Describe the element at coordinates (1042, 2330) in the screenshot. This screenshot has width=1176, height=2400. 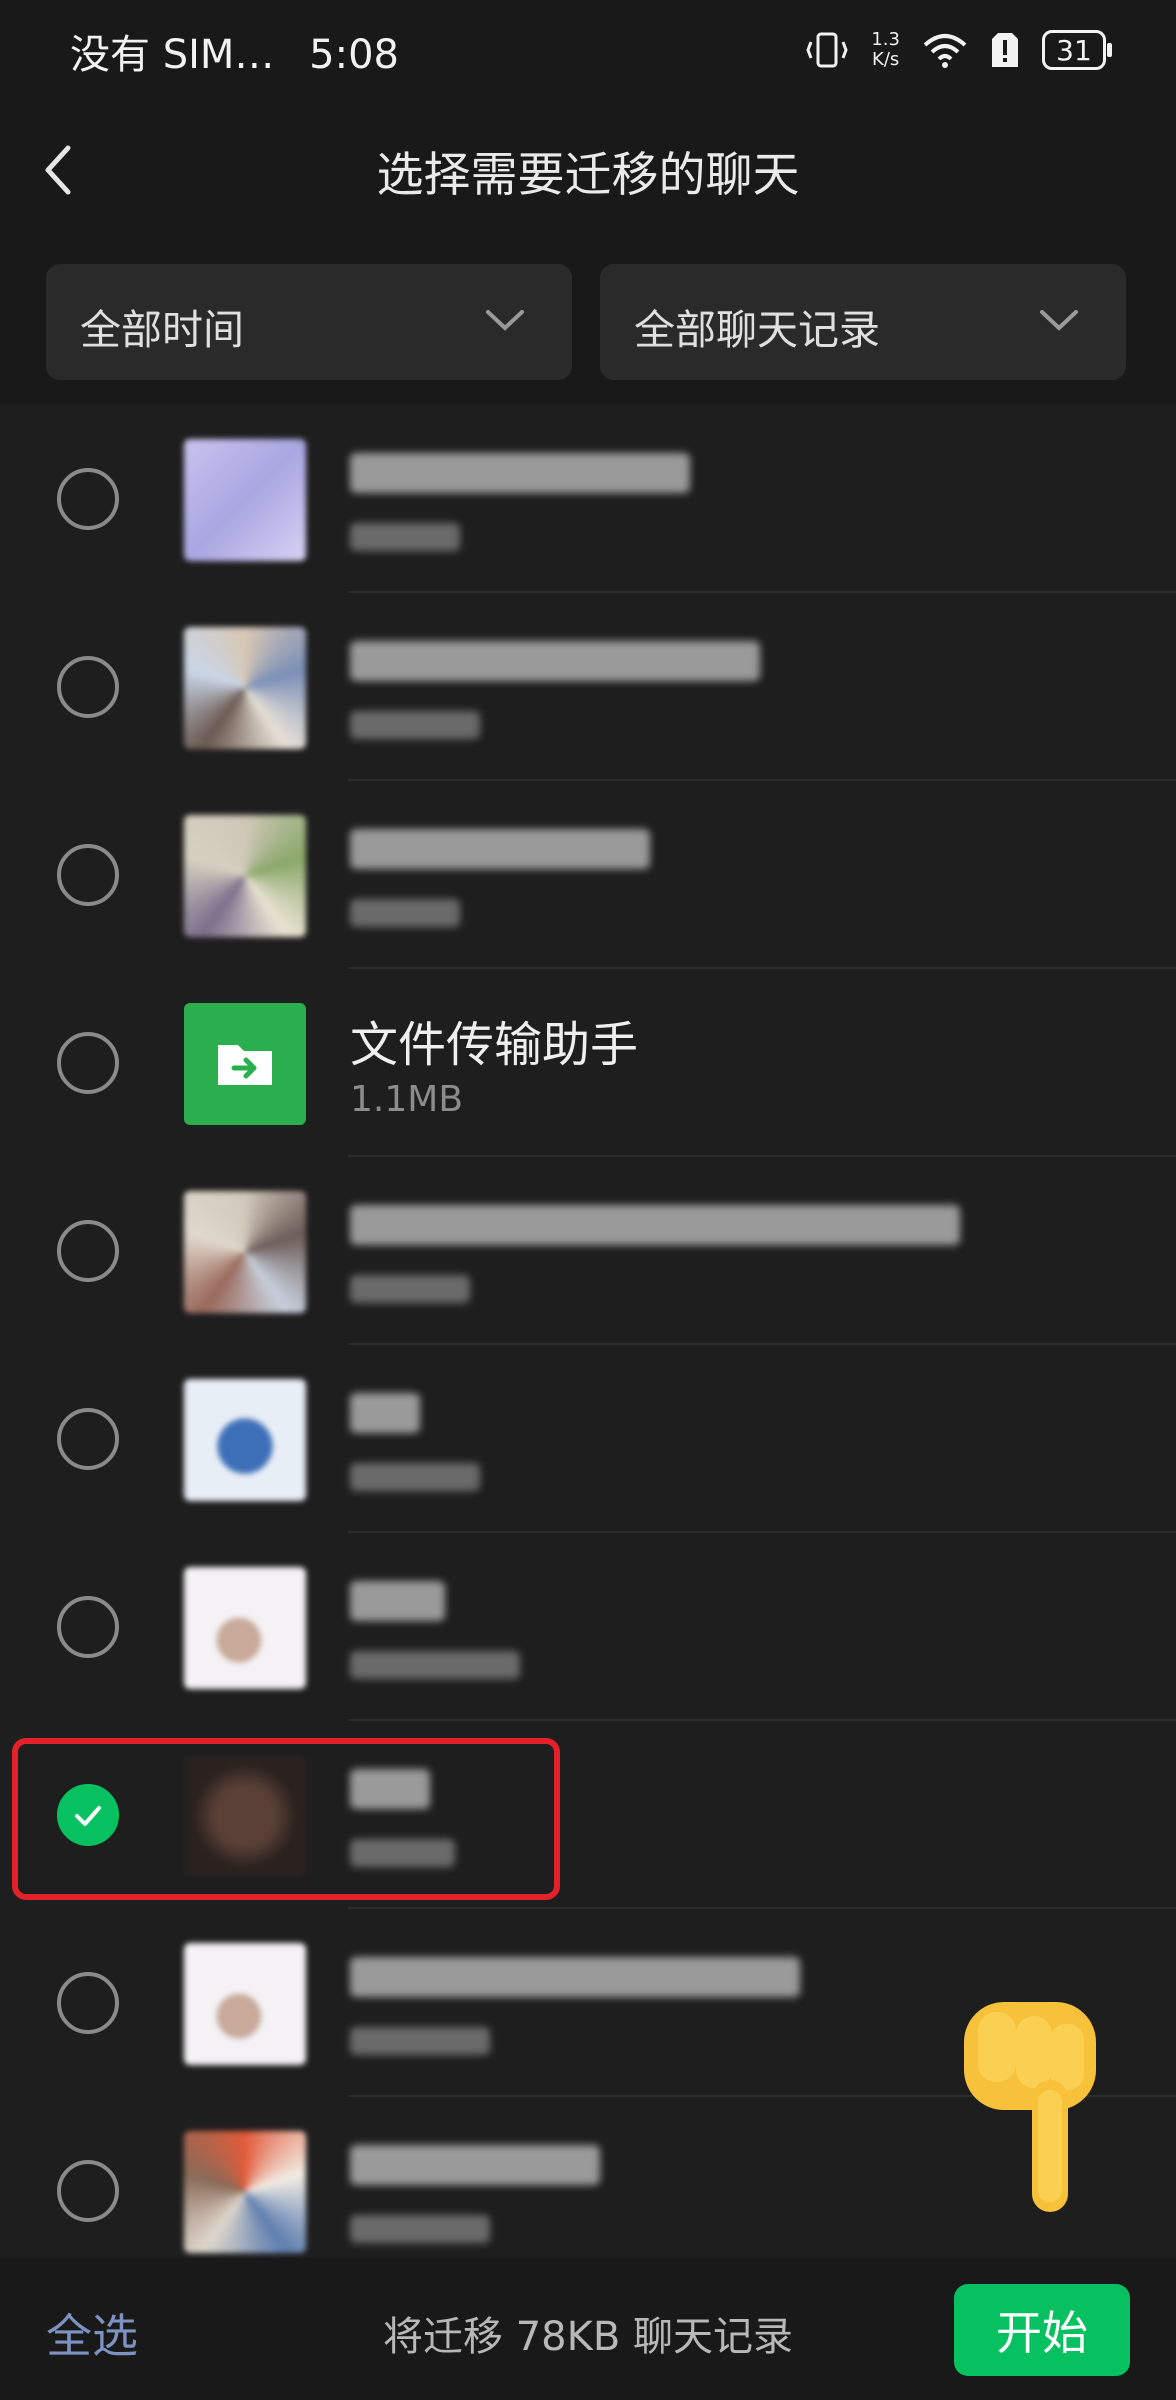
I see `start-button: 开始` at that location.